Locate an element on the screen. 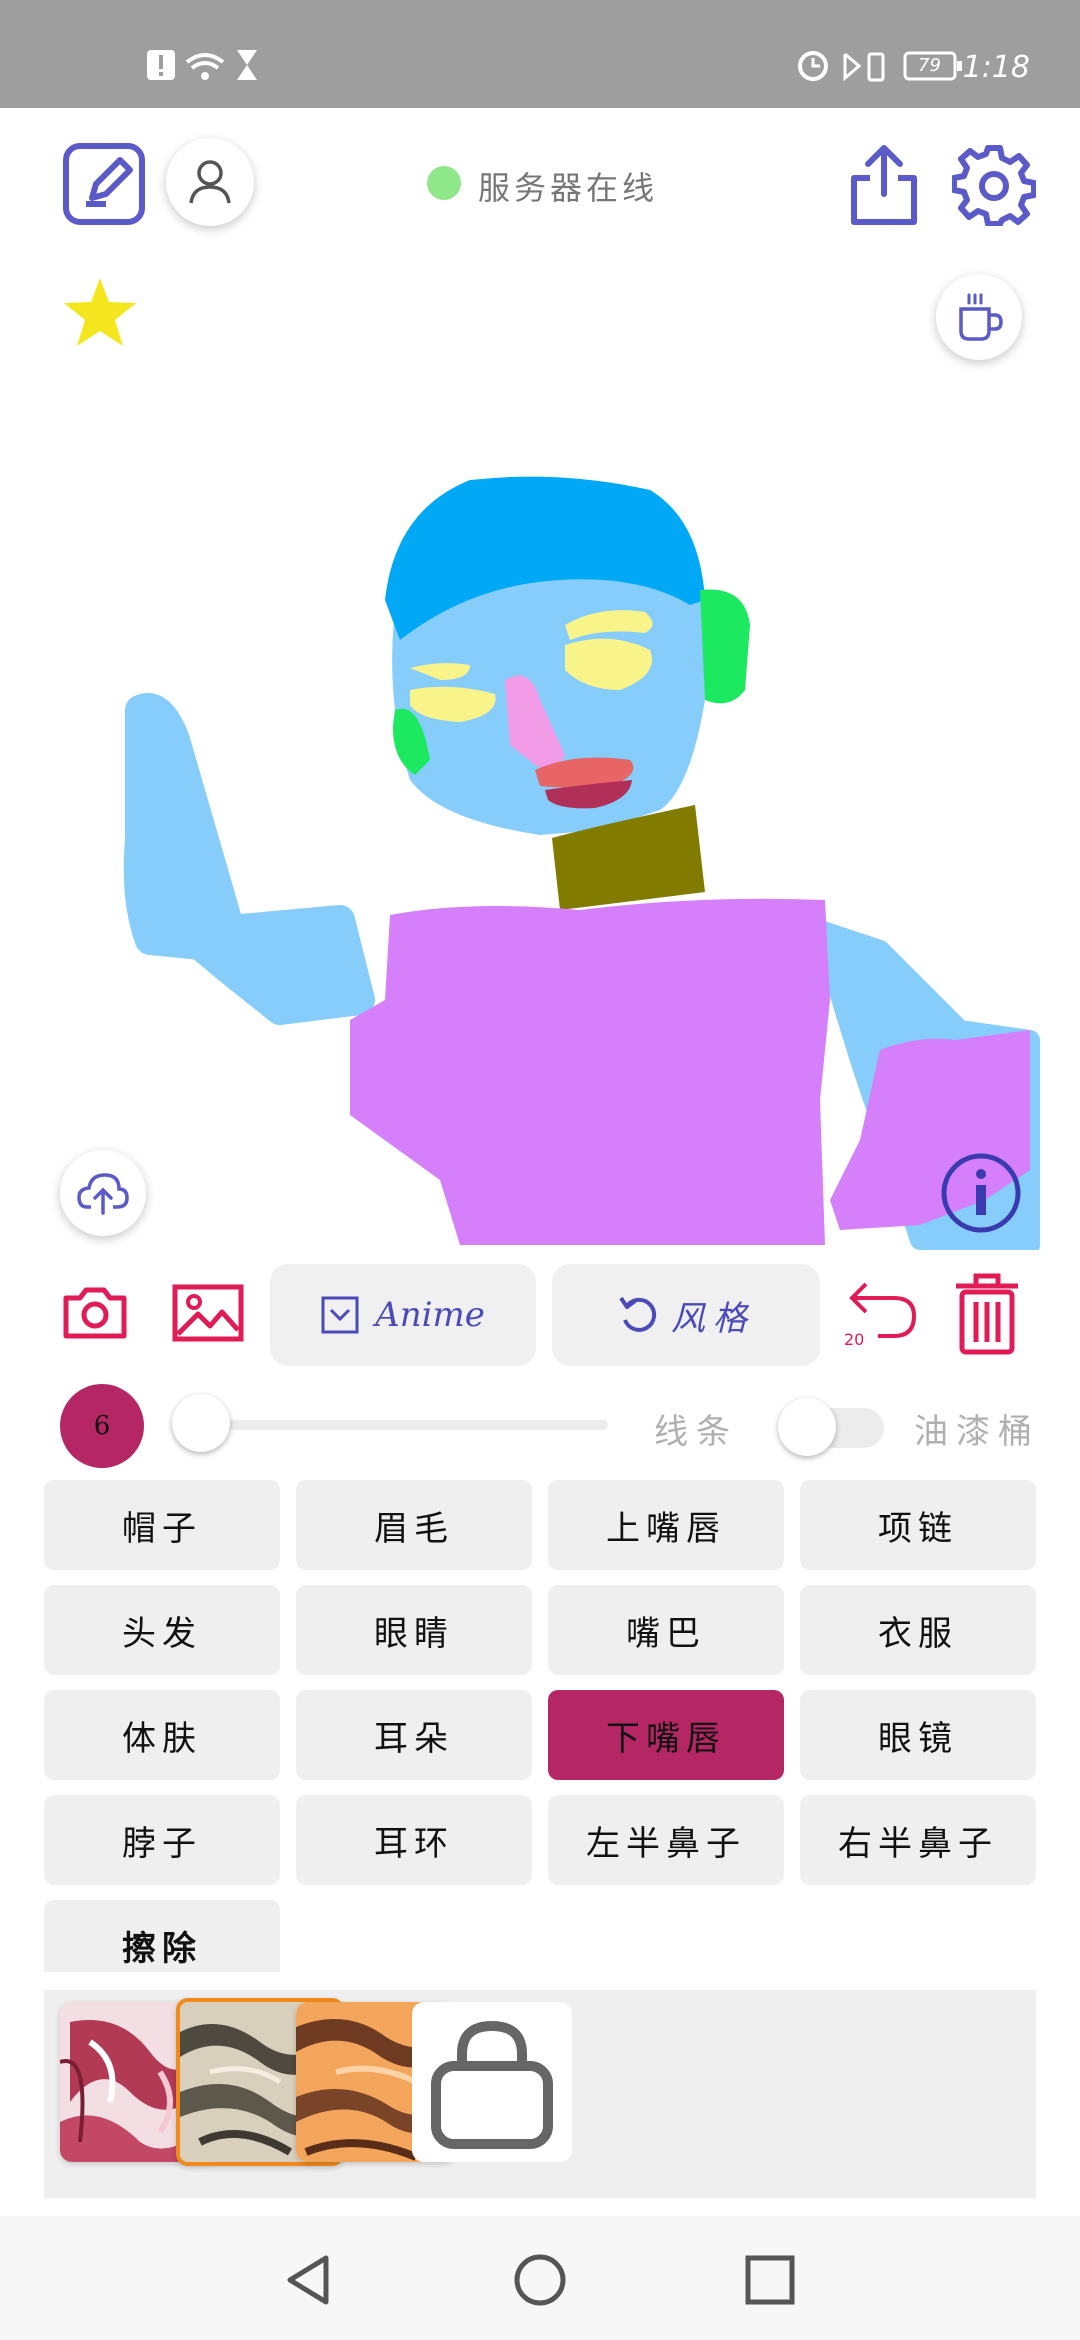 The width and height of the screenshot is (1080, 2340). part-button-label: 右半鼻子 is located at coordinates (918, 1843).